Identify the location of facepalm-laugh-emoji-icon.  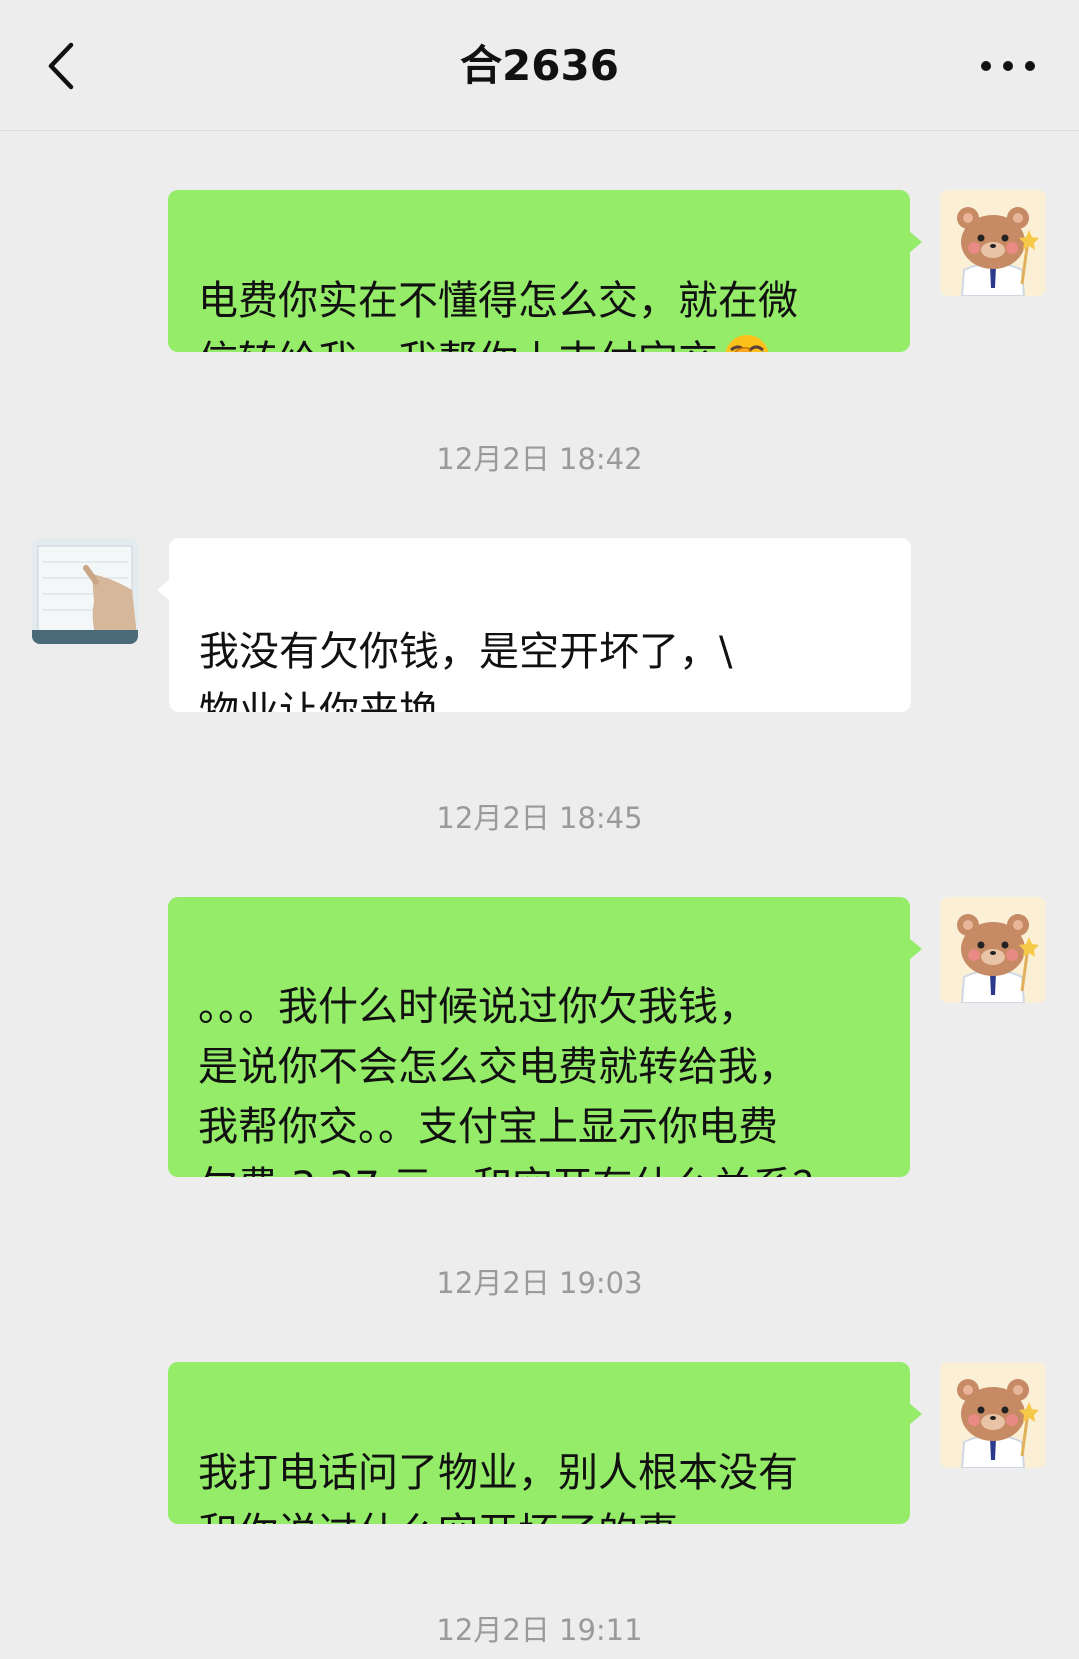
(747, 343).